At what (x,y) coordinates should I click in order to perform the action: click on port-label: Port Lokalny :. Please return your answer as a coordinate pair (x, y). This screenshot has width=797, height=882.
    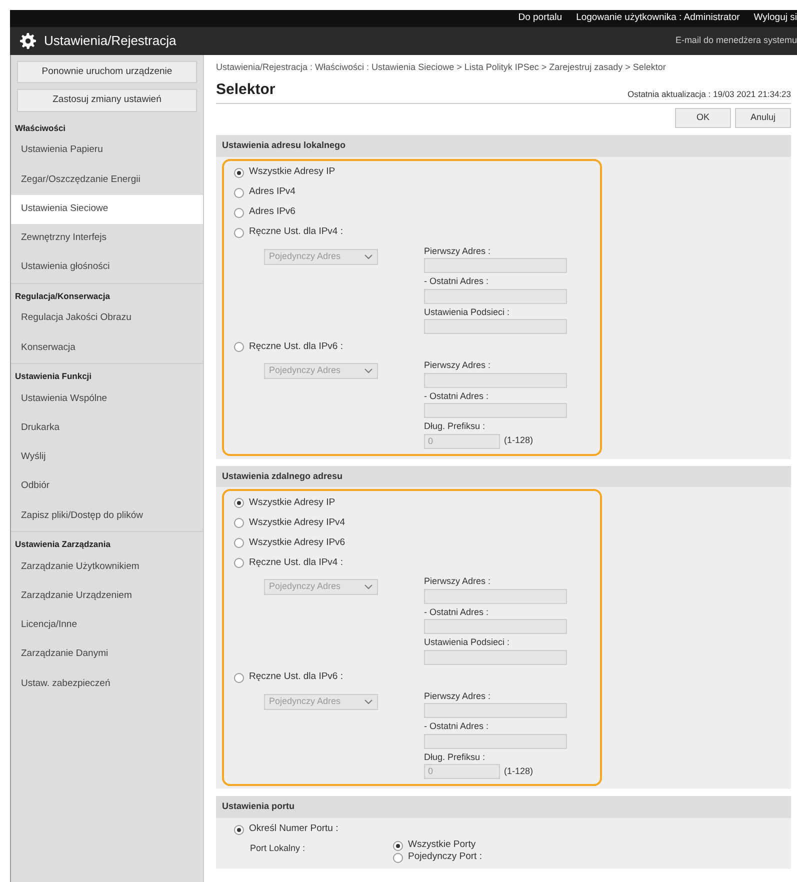
    Looking at the image, I should click on (278, 848).